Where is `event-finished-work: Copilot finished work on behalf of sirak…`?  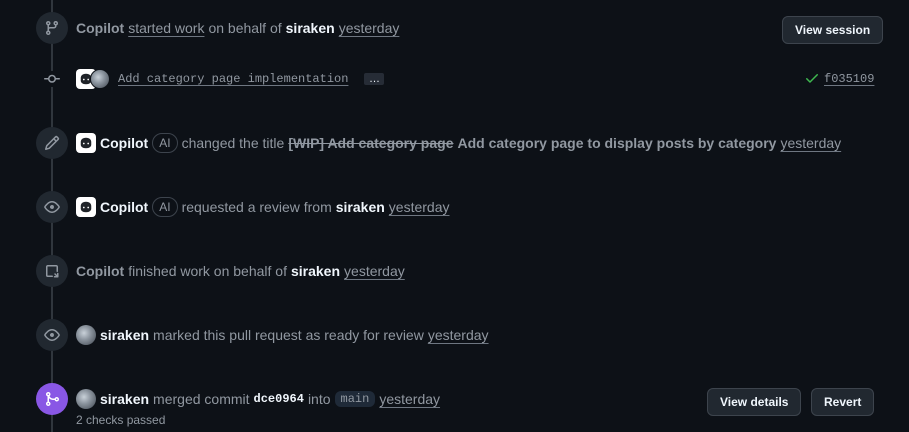
event-finished-work: Copilot finished work on behalf of sirak… is located at coordinates (454, 271).